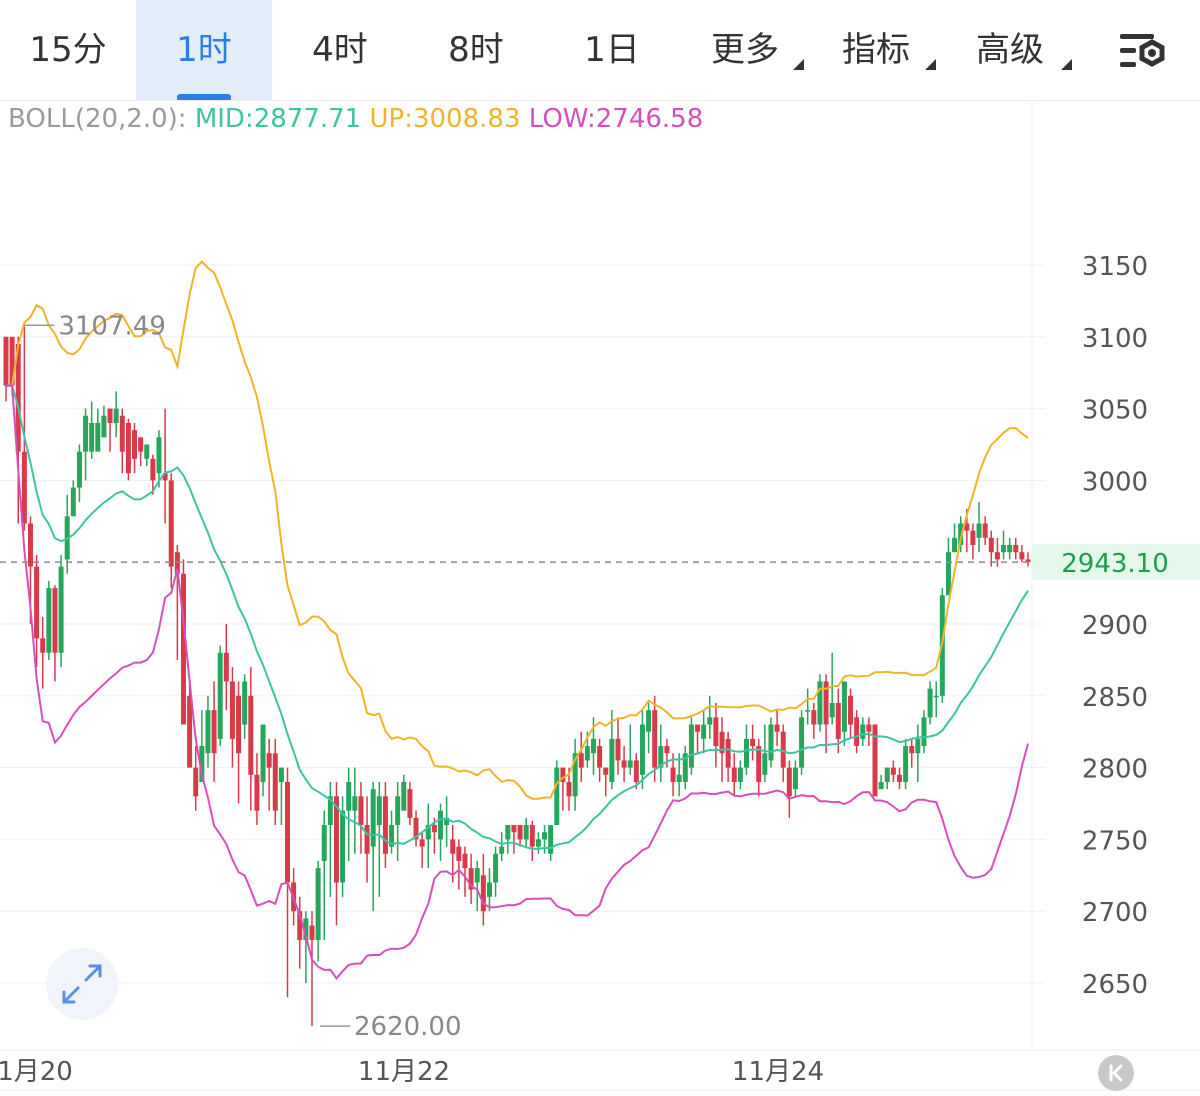 The image size is (1200, 1096). What do you see at coordinates (112, 326) in the screenshot?
I see `high-marker-label: 3107.49` at bounding box center [112, 326].